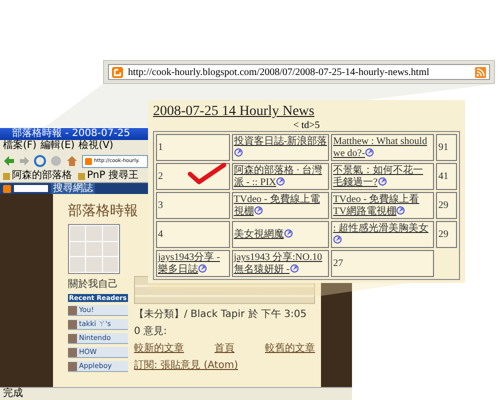 The image size is (500, 400). Describe the element at coordinates (224, 348) in the screenshot. I see `nav-link: 首頁` at that location.